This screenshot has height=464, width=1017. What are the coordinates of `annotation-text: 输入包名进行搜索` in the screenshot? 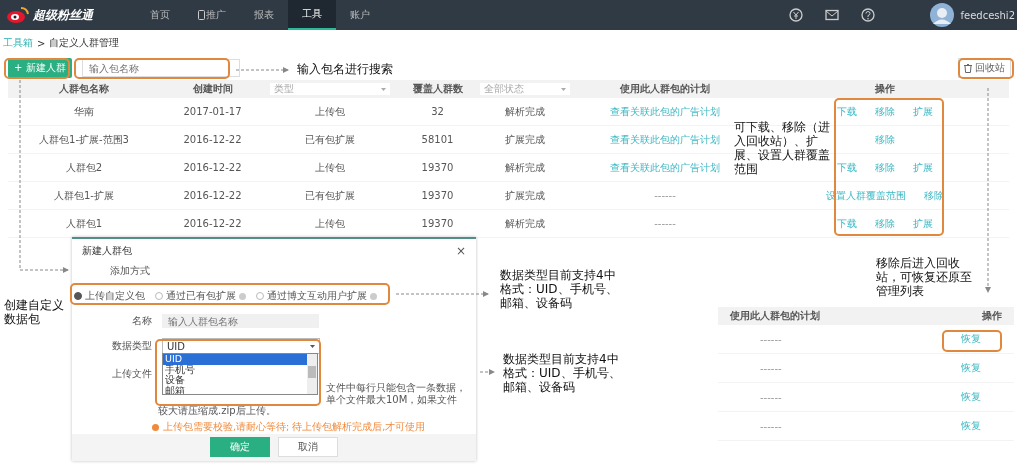 It's located at (345, 69).